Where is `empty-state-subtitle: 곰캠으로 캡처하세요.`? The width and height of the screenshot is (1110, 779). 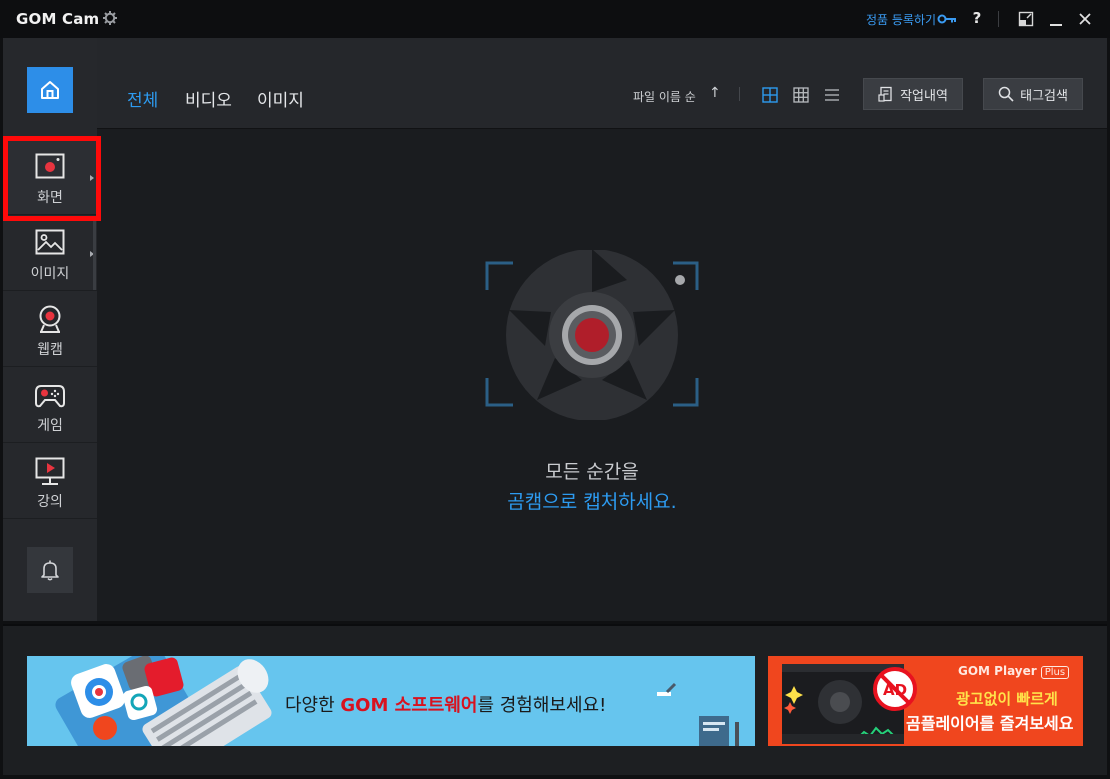 empty-state-subtitle: 곰캠으로 캡처하세요. is located at coordinates (592, 502).